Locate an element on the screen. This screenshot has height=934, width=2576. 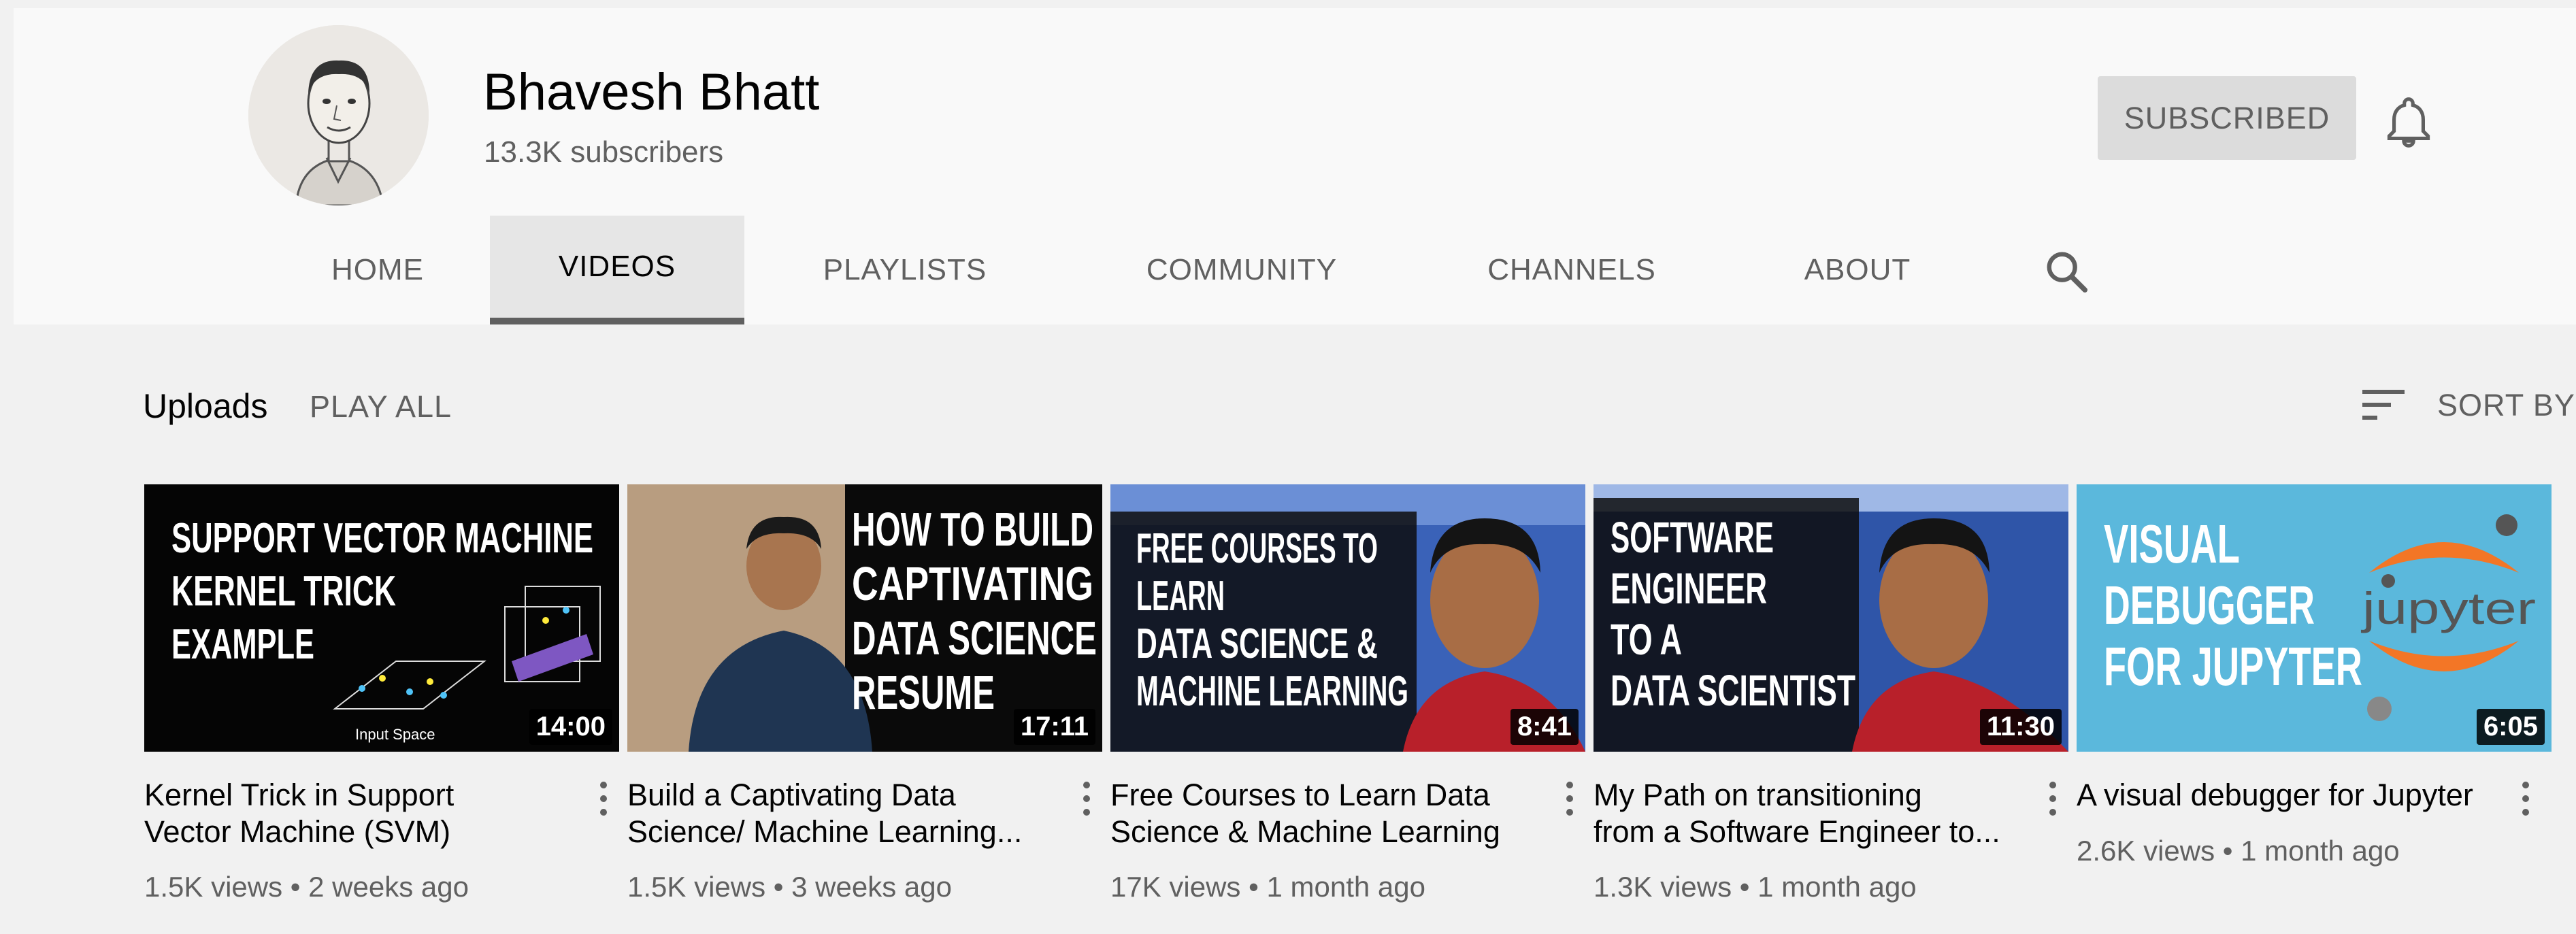
thumb-text: VISUAL is located at coordinates (2172, 544).